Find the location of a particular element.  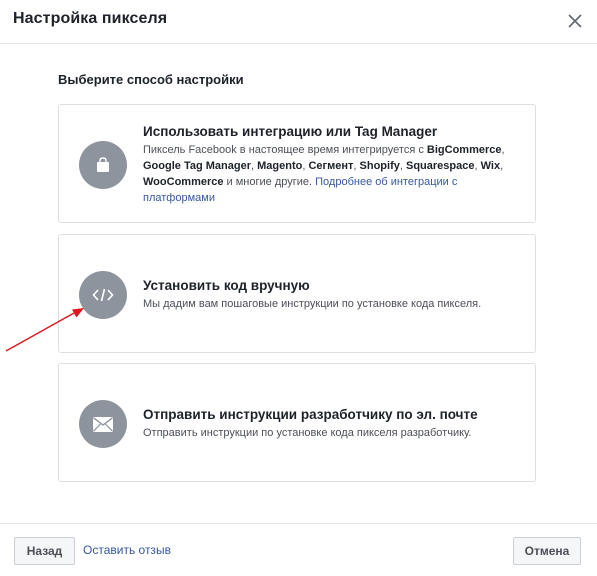

close-icon is located at coordinates (575, 21).